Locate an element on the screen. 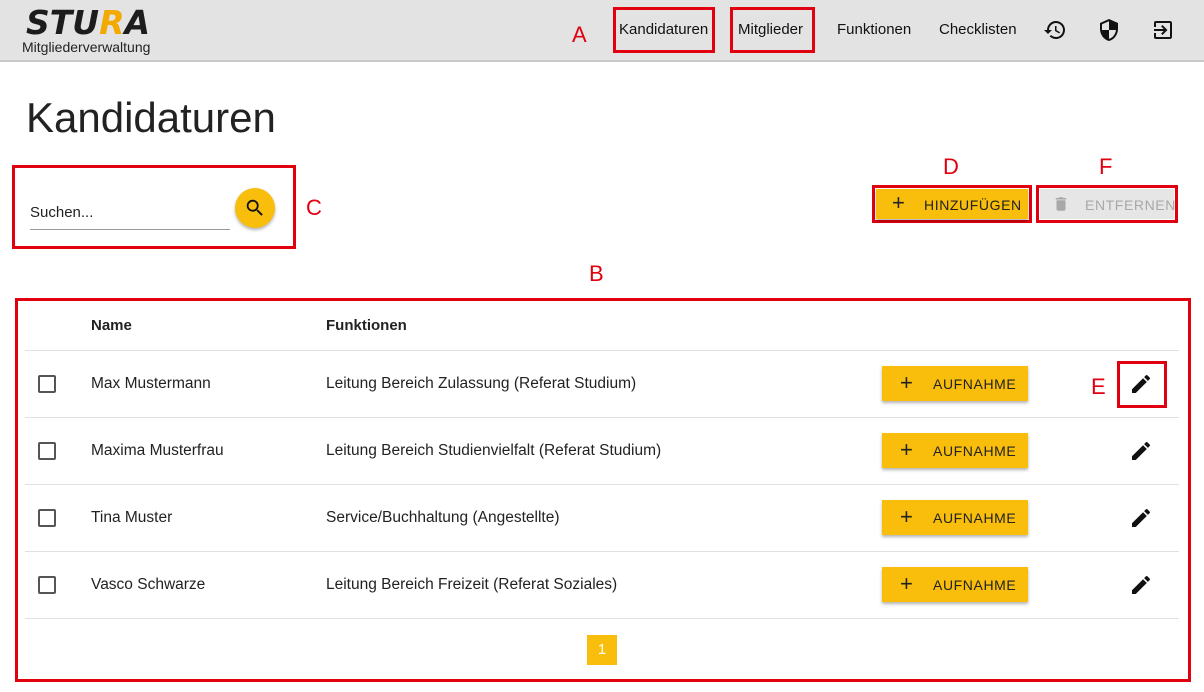 The image size is (1204, 692). app-logo: STURA Mitgliederverwaltung is located at coordinates (102, 30).